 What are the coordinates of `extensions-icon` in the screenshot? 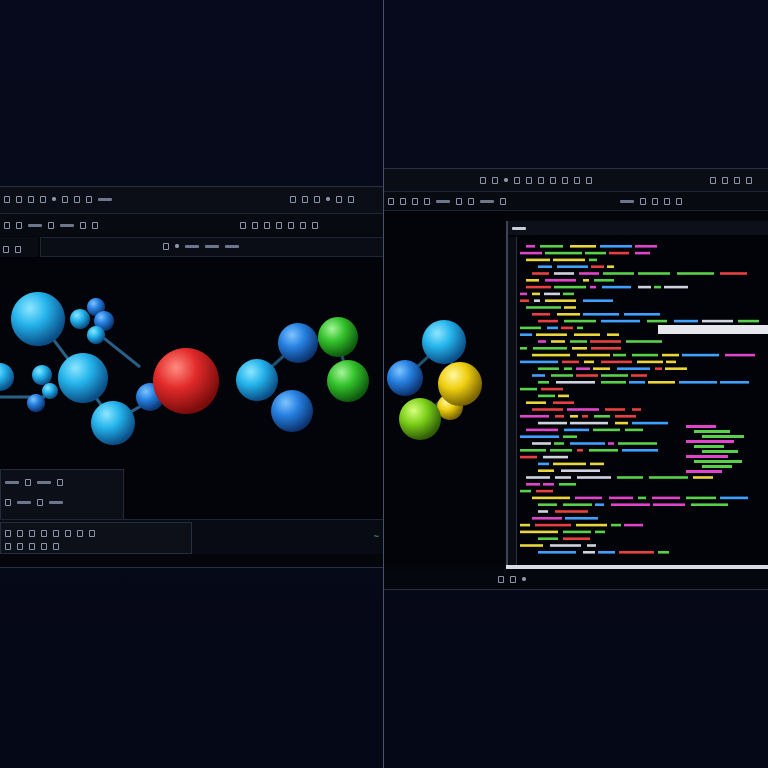 It's located at (577, 180).